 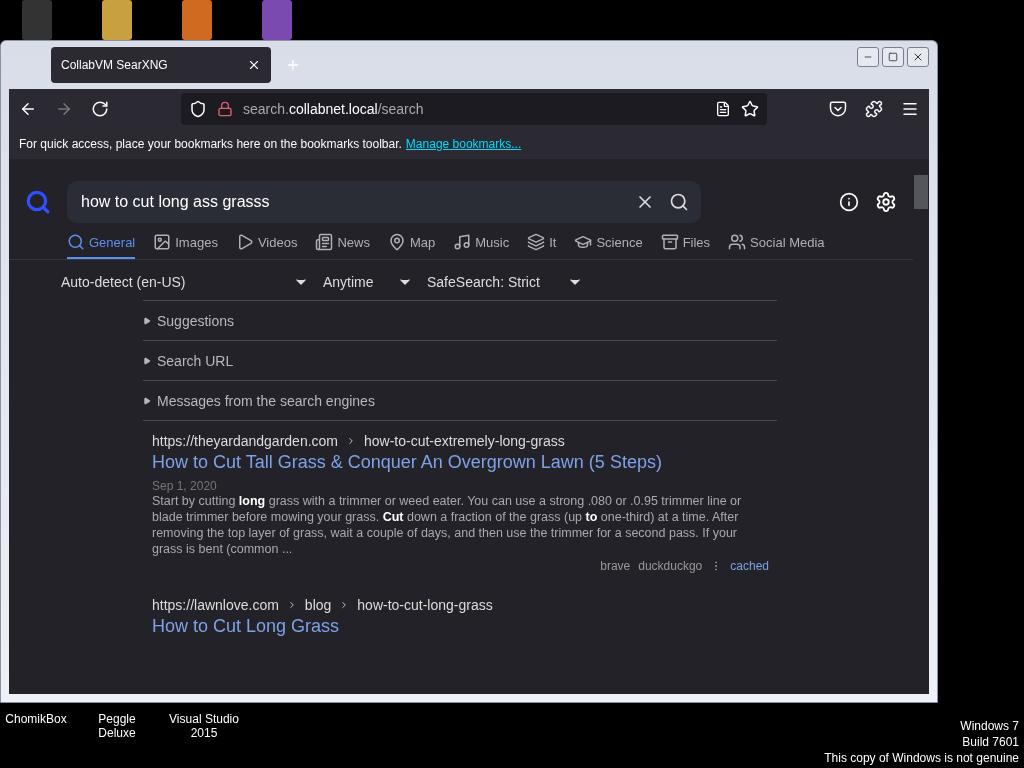 I want to click on result-path: blog, so click(x=318, y=605).